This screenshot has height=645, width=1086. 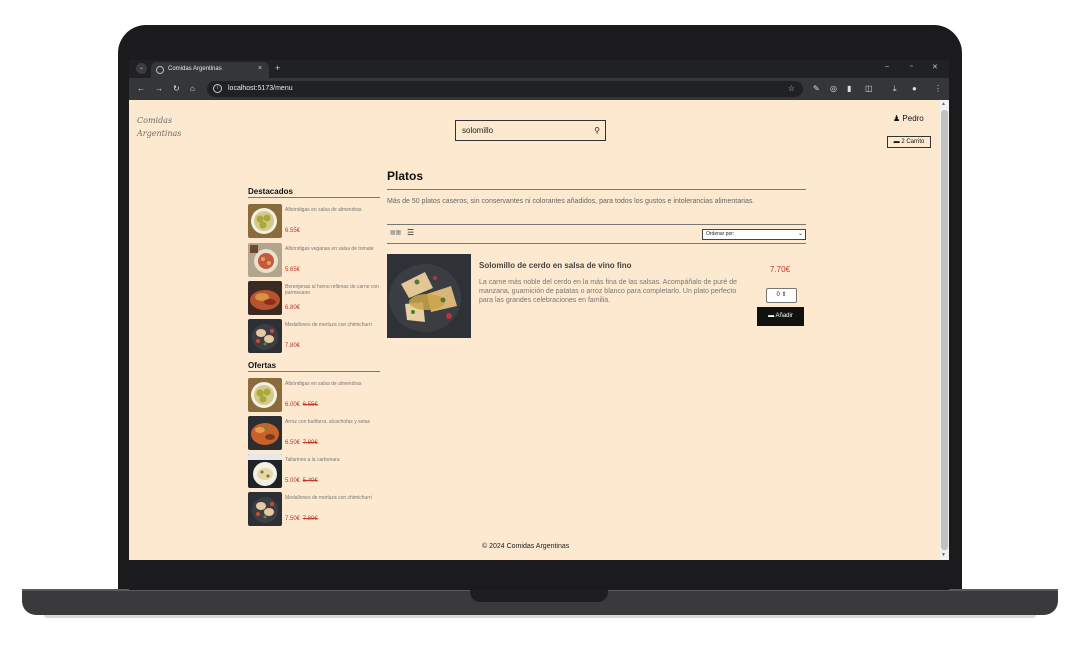 I want to click on tab-search-icon: ⌄, so click(x=141, y=68).